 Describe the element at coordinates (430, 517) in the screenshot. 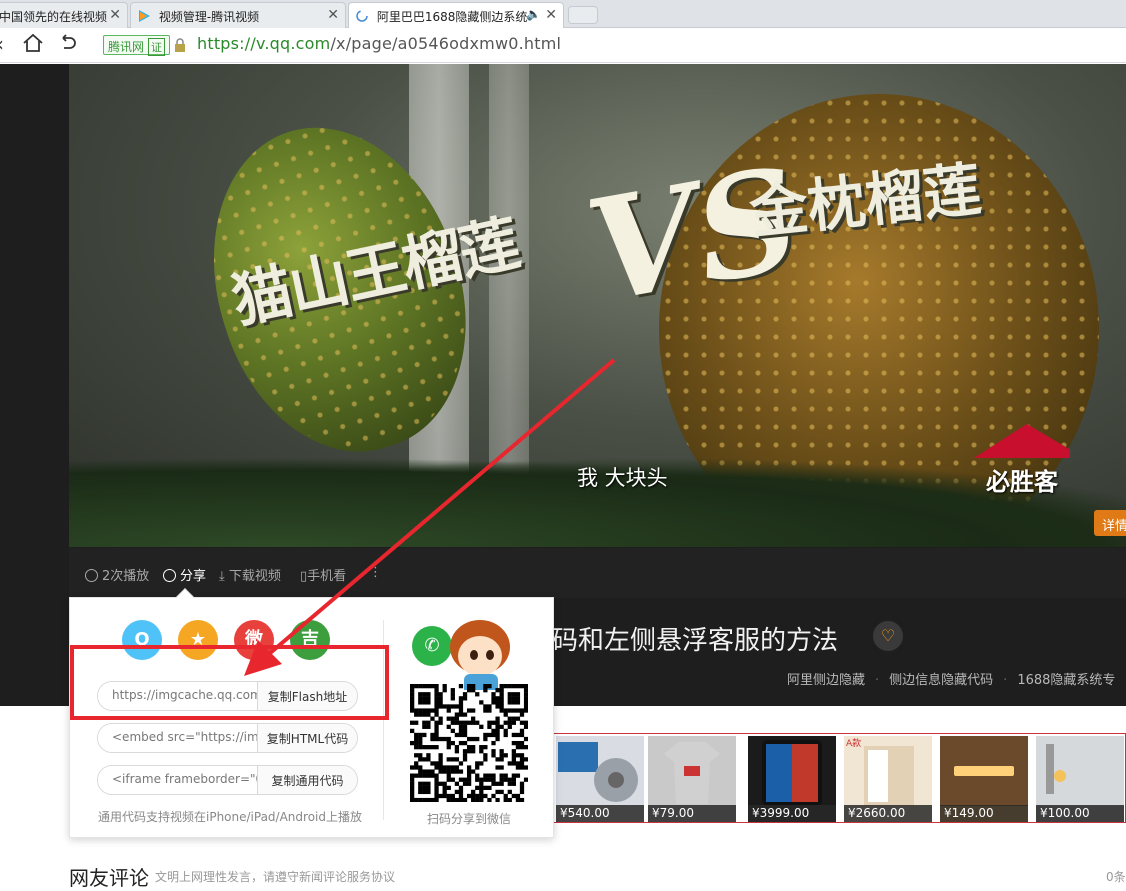

I see `annotation-arrow` at that location.